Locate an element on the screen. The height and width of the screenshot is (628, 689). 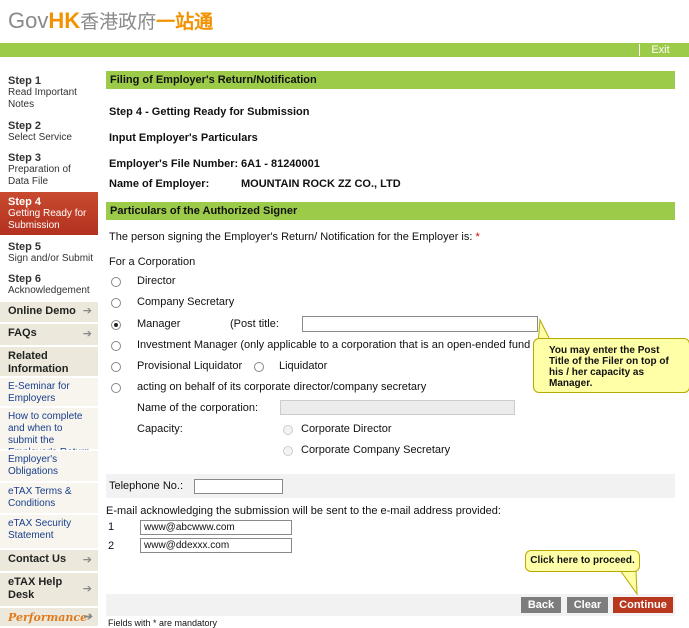
link-etax-security: eTAX Security Statement is located at coordinates (49, 531).